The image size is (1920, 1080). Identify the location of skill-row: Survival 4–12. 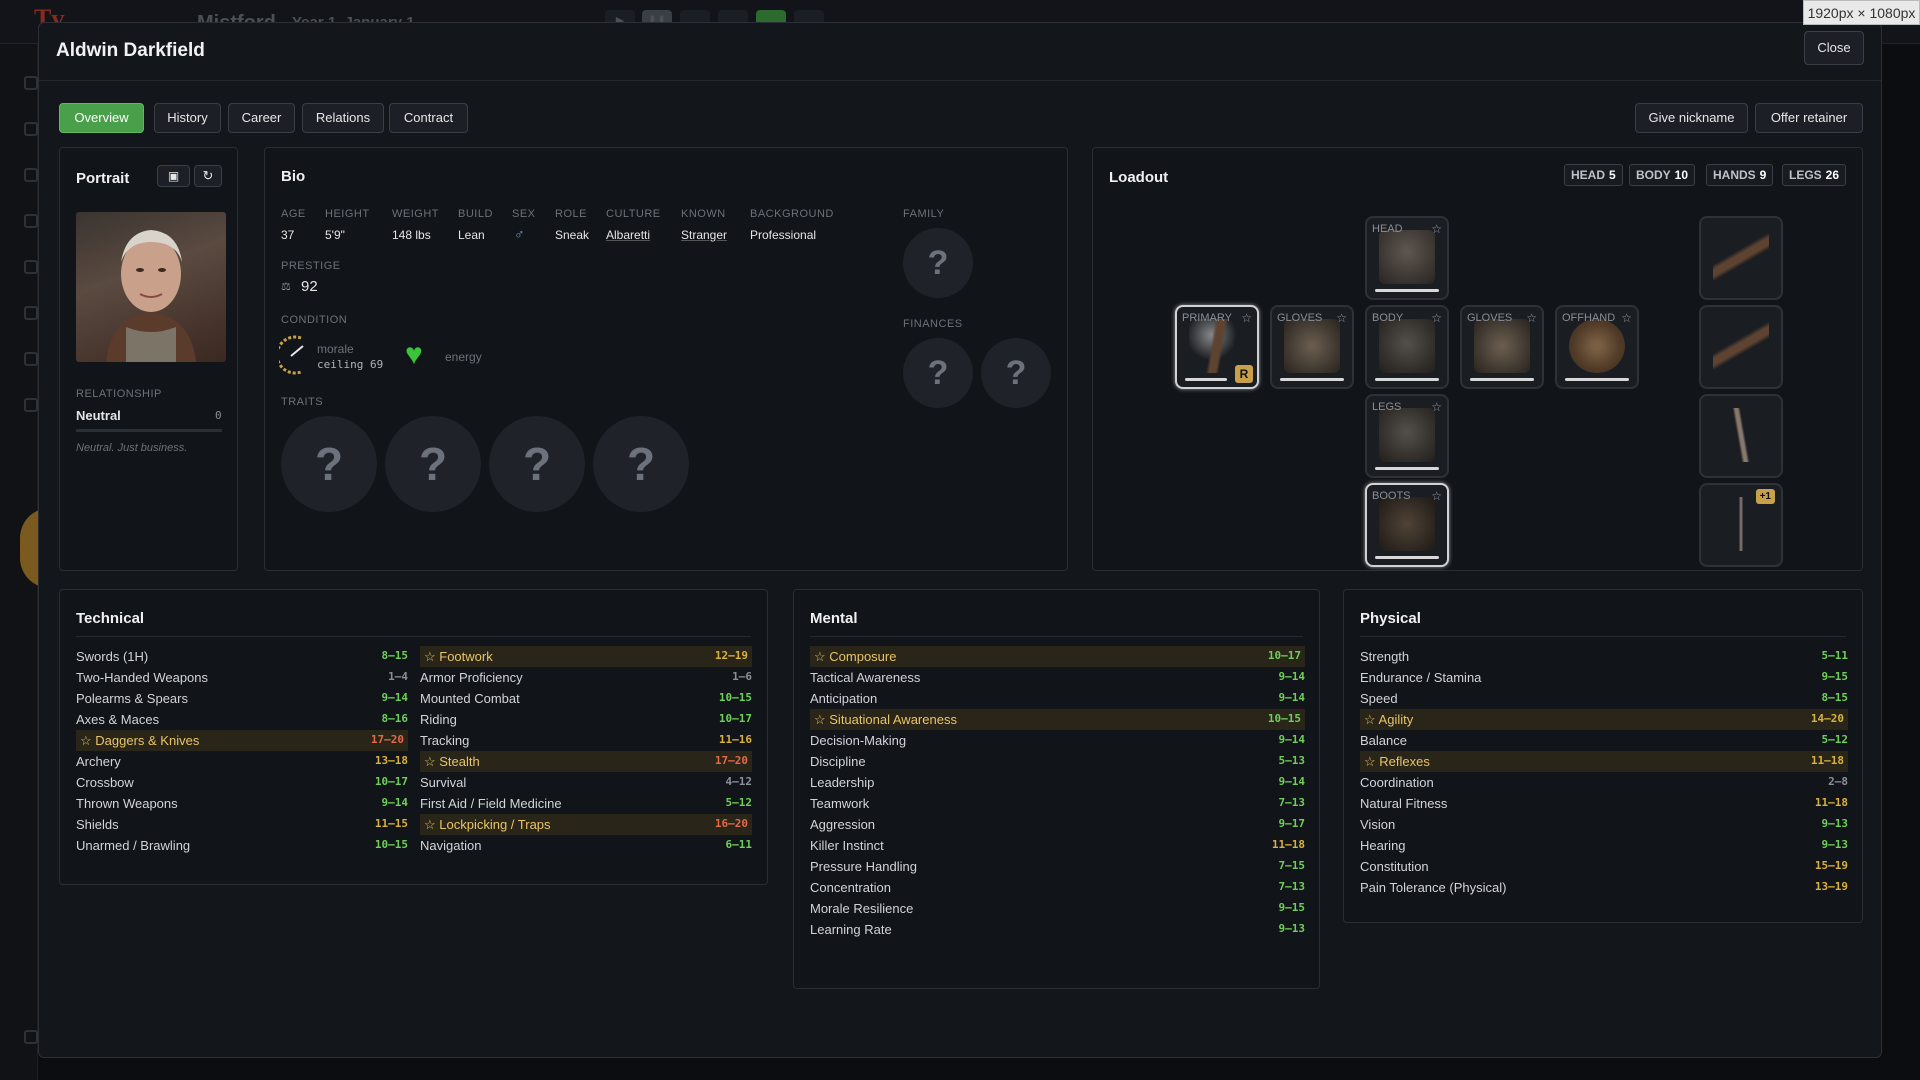
(586, 782).